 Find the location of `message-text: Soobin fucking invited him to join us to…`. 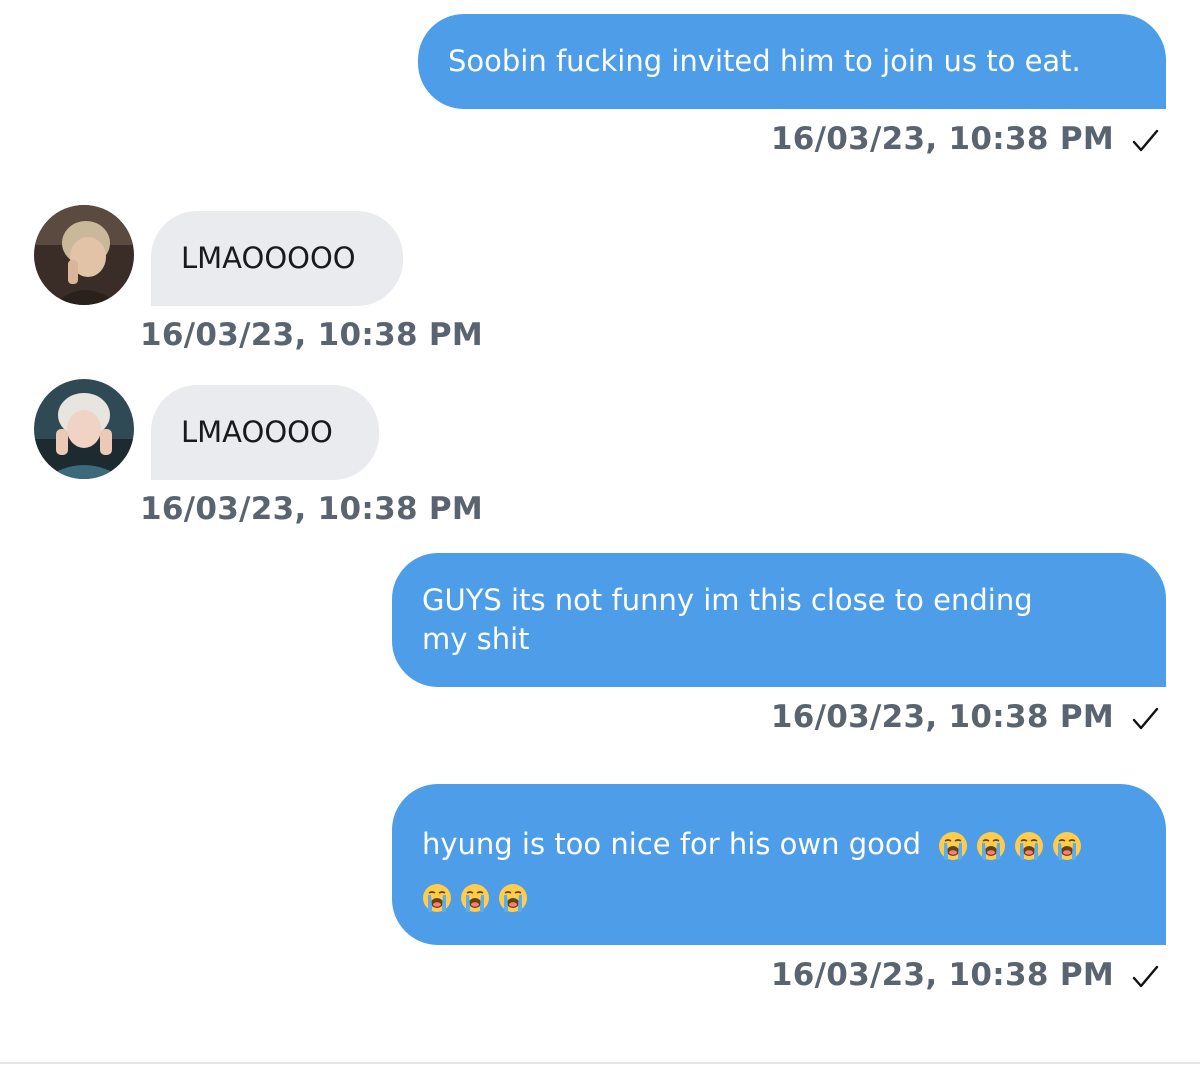

message-text: Soobin fucking invited him to join us to… is located at coordinates (764, 61).